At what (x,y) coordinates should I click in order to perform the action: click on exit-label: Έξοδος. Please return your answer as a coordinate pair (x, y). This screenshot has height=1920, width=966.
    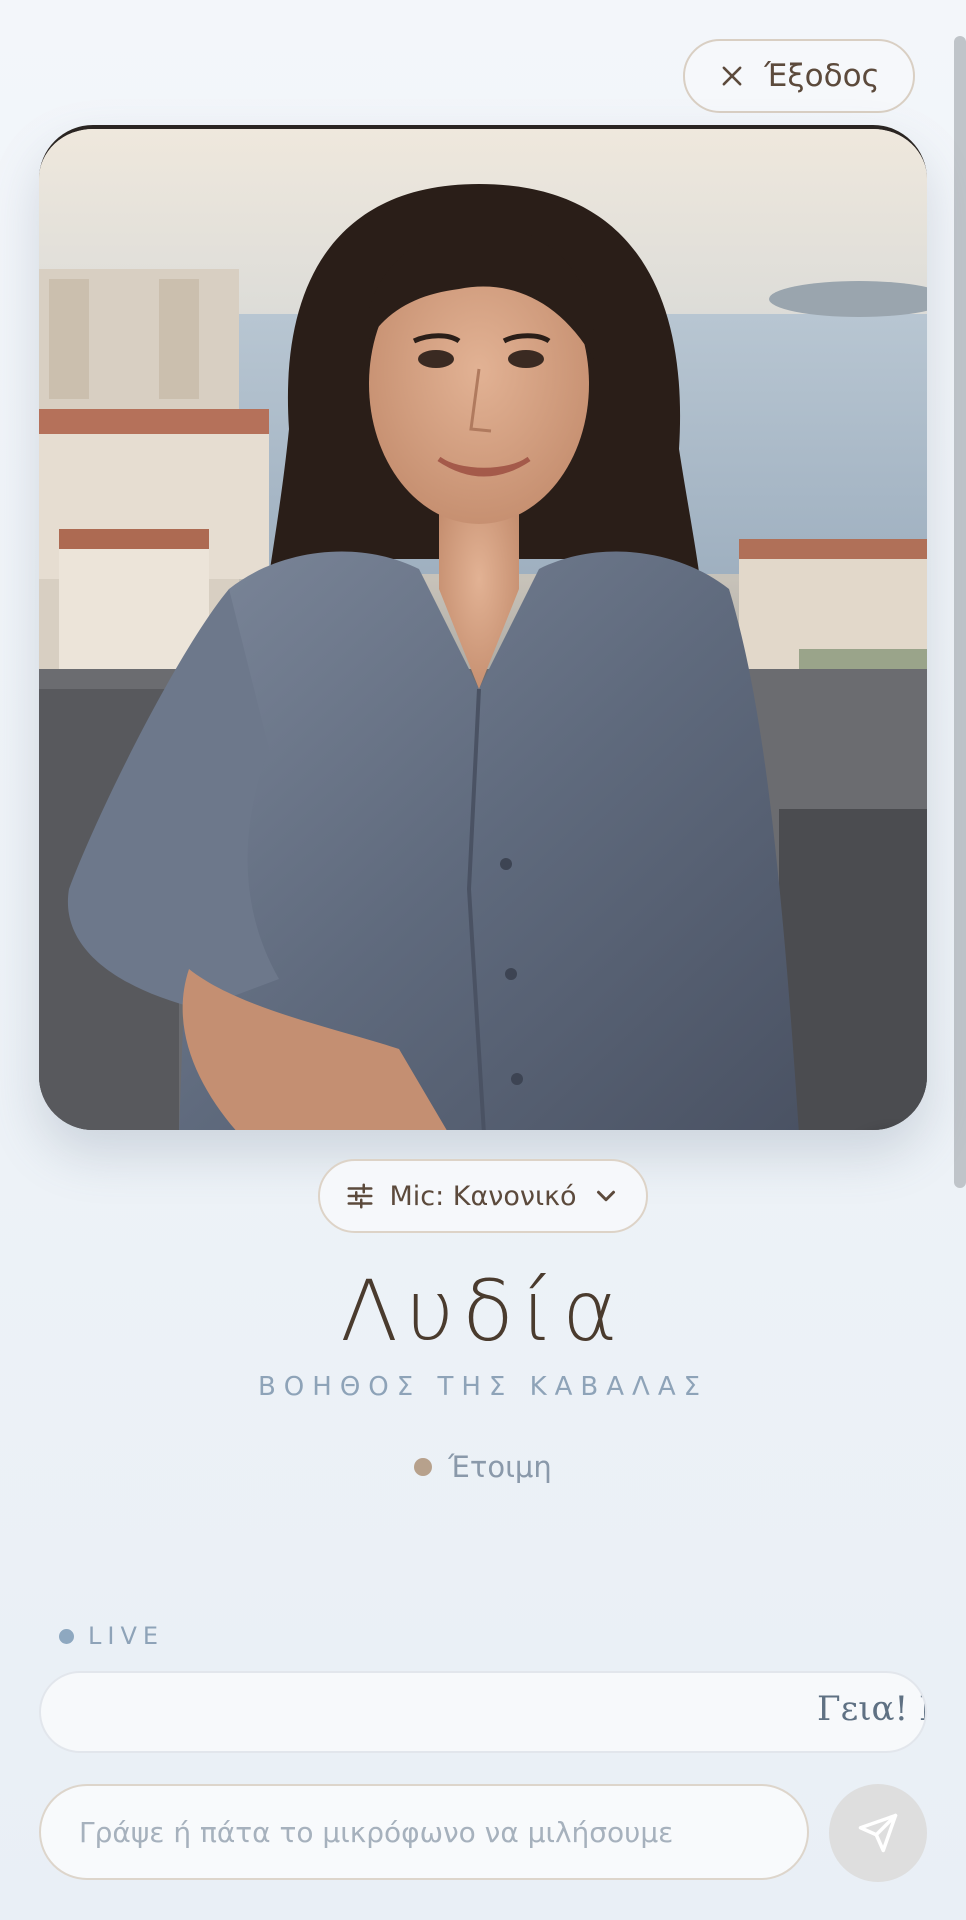
    Looking at the image, I should click on (822, 76).